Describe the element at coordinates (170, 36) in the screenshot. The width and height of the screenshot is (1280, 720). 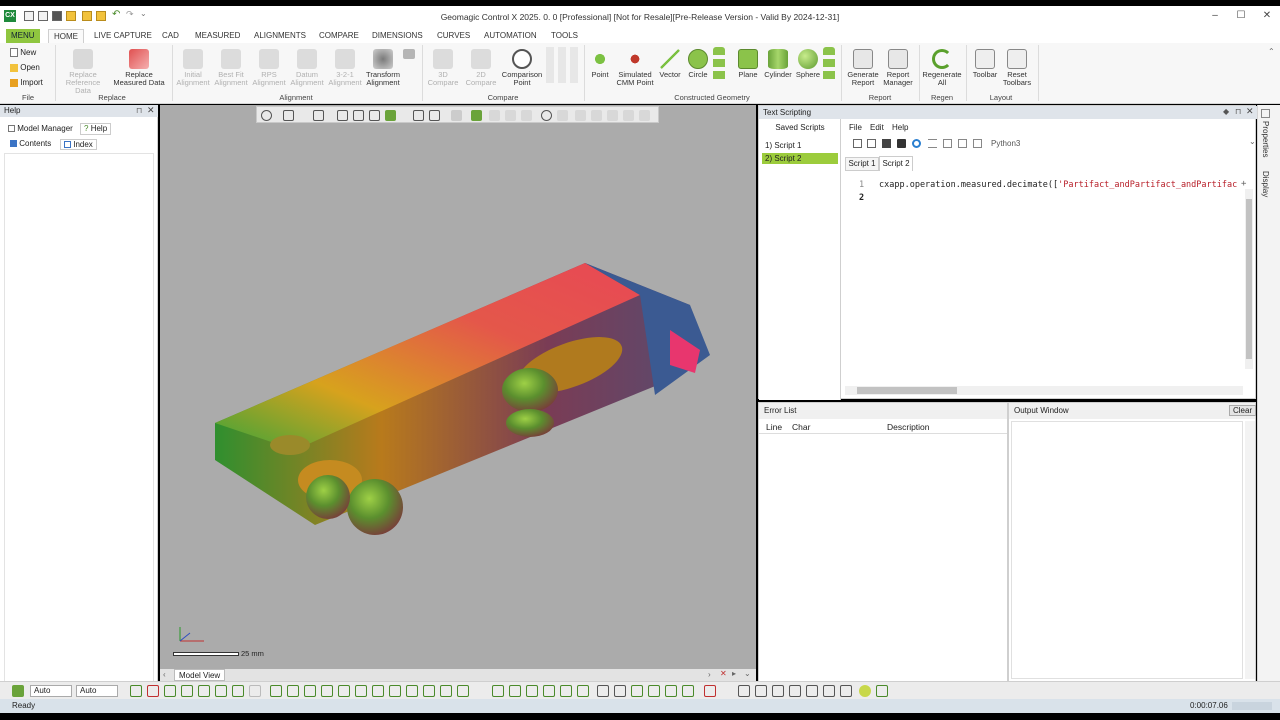
I see `tab-cad: CAD` at that location.